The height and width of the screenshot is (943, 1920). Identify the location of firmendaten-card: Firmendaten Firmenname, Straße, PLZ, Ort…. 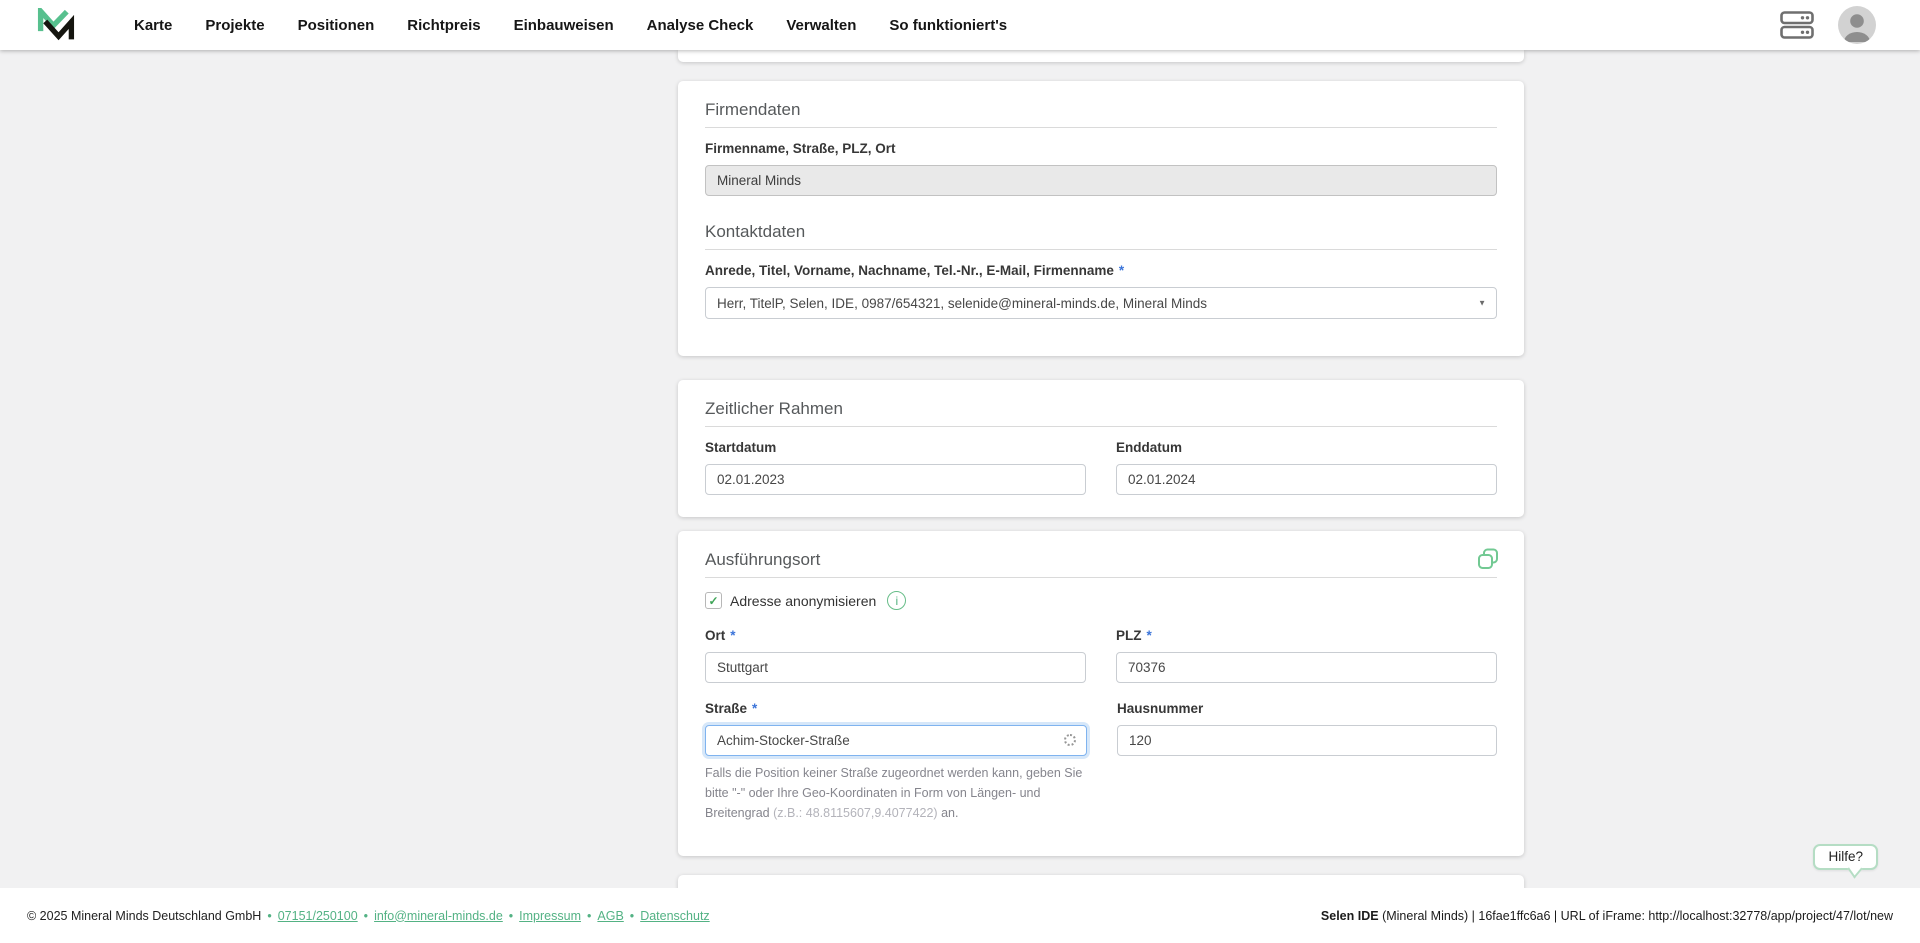
(1101, 218).